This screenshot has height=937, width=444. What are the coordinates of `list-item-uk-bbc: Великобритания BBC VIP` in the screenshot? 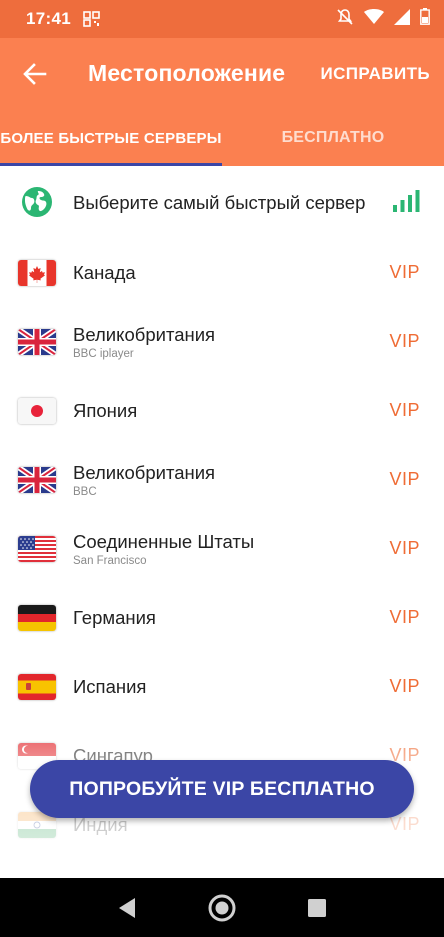 It's located at (222, 479).